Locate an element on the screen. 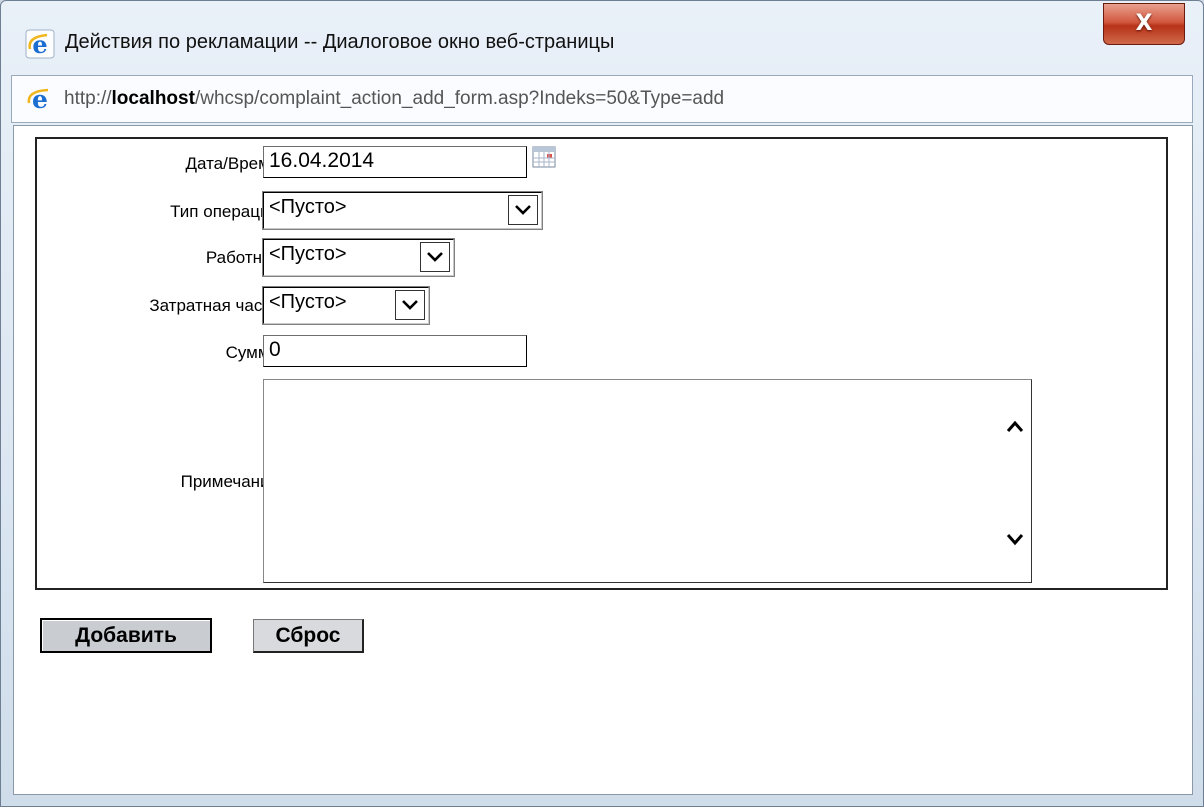  date-input: 16.04.2014 is located at coordinates (395, 162).